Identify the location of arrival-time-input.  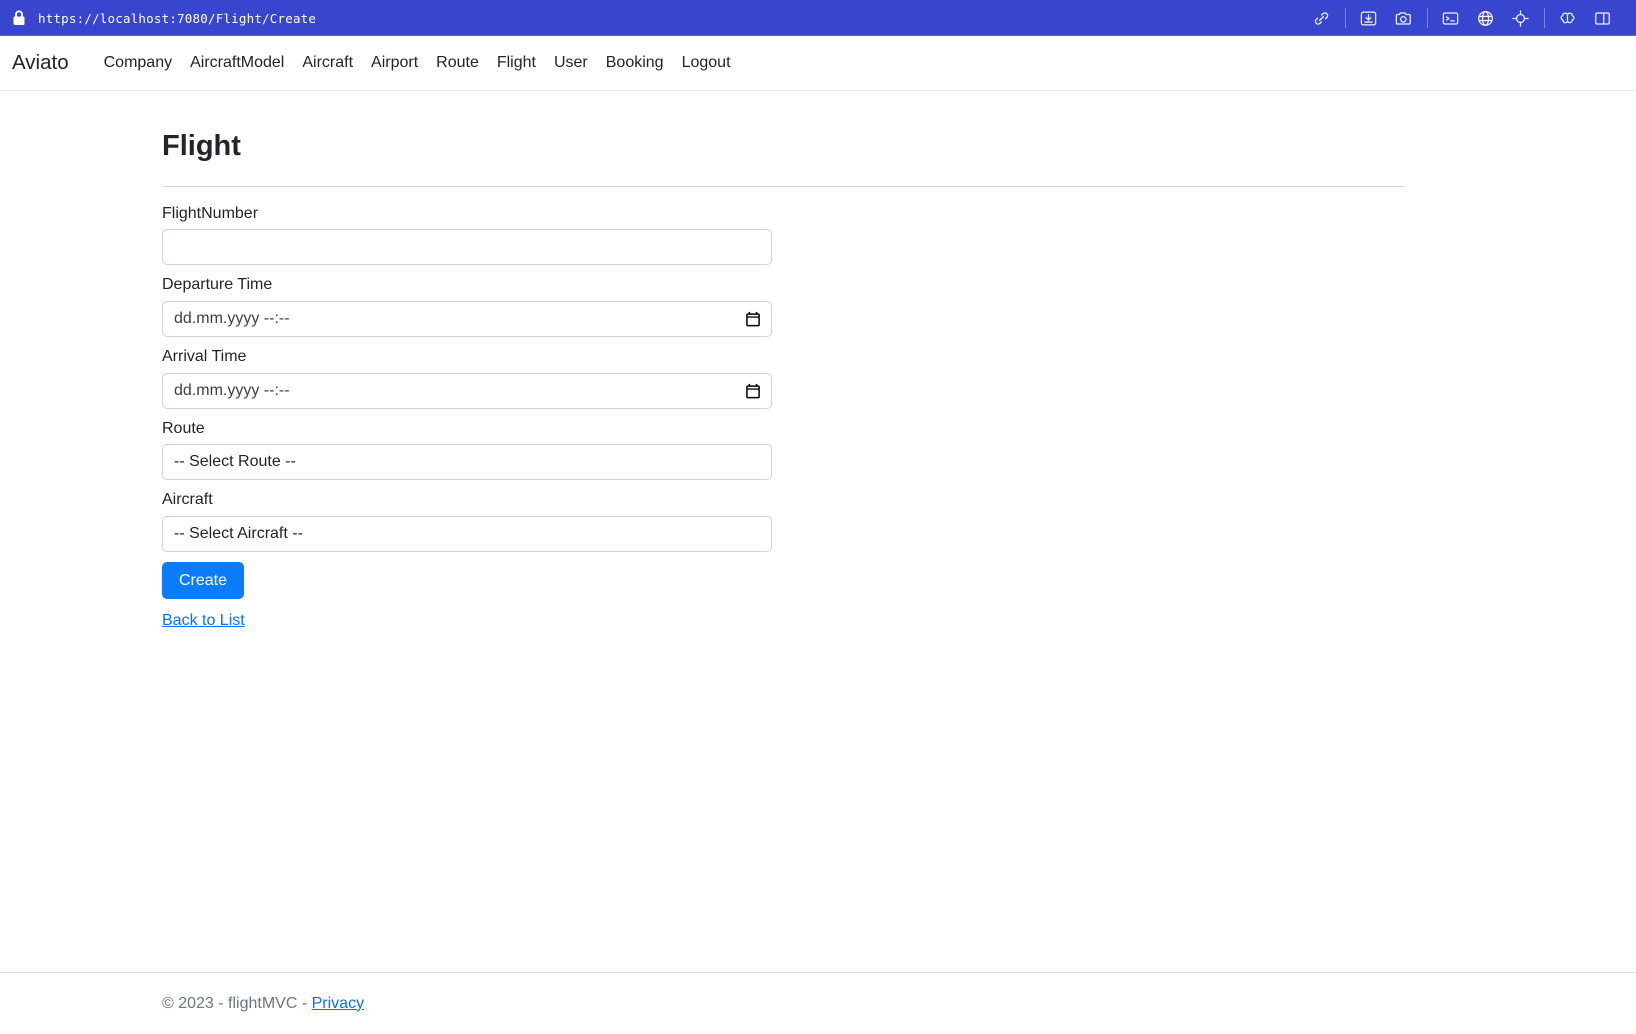
(467, 390).